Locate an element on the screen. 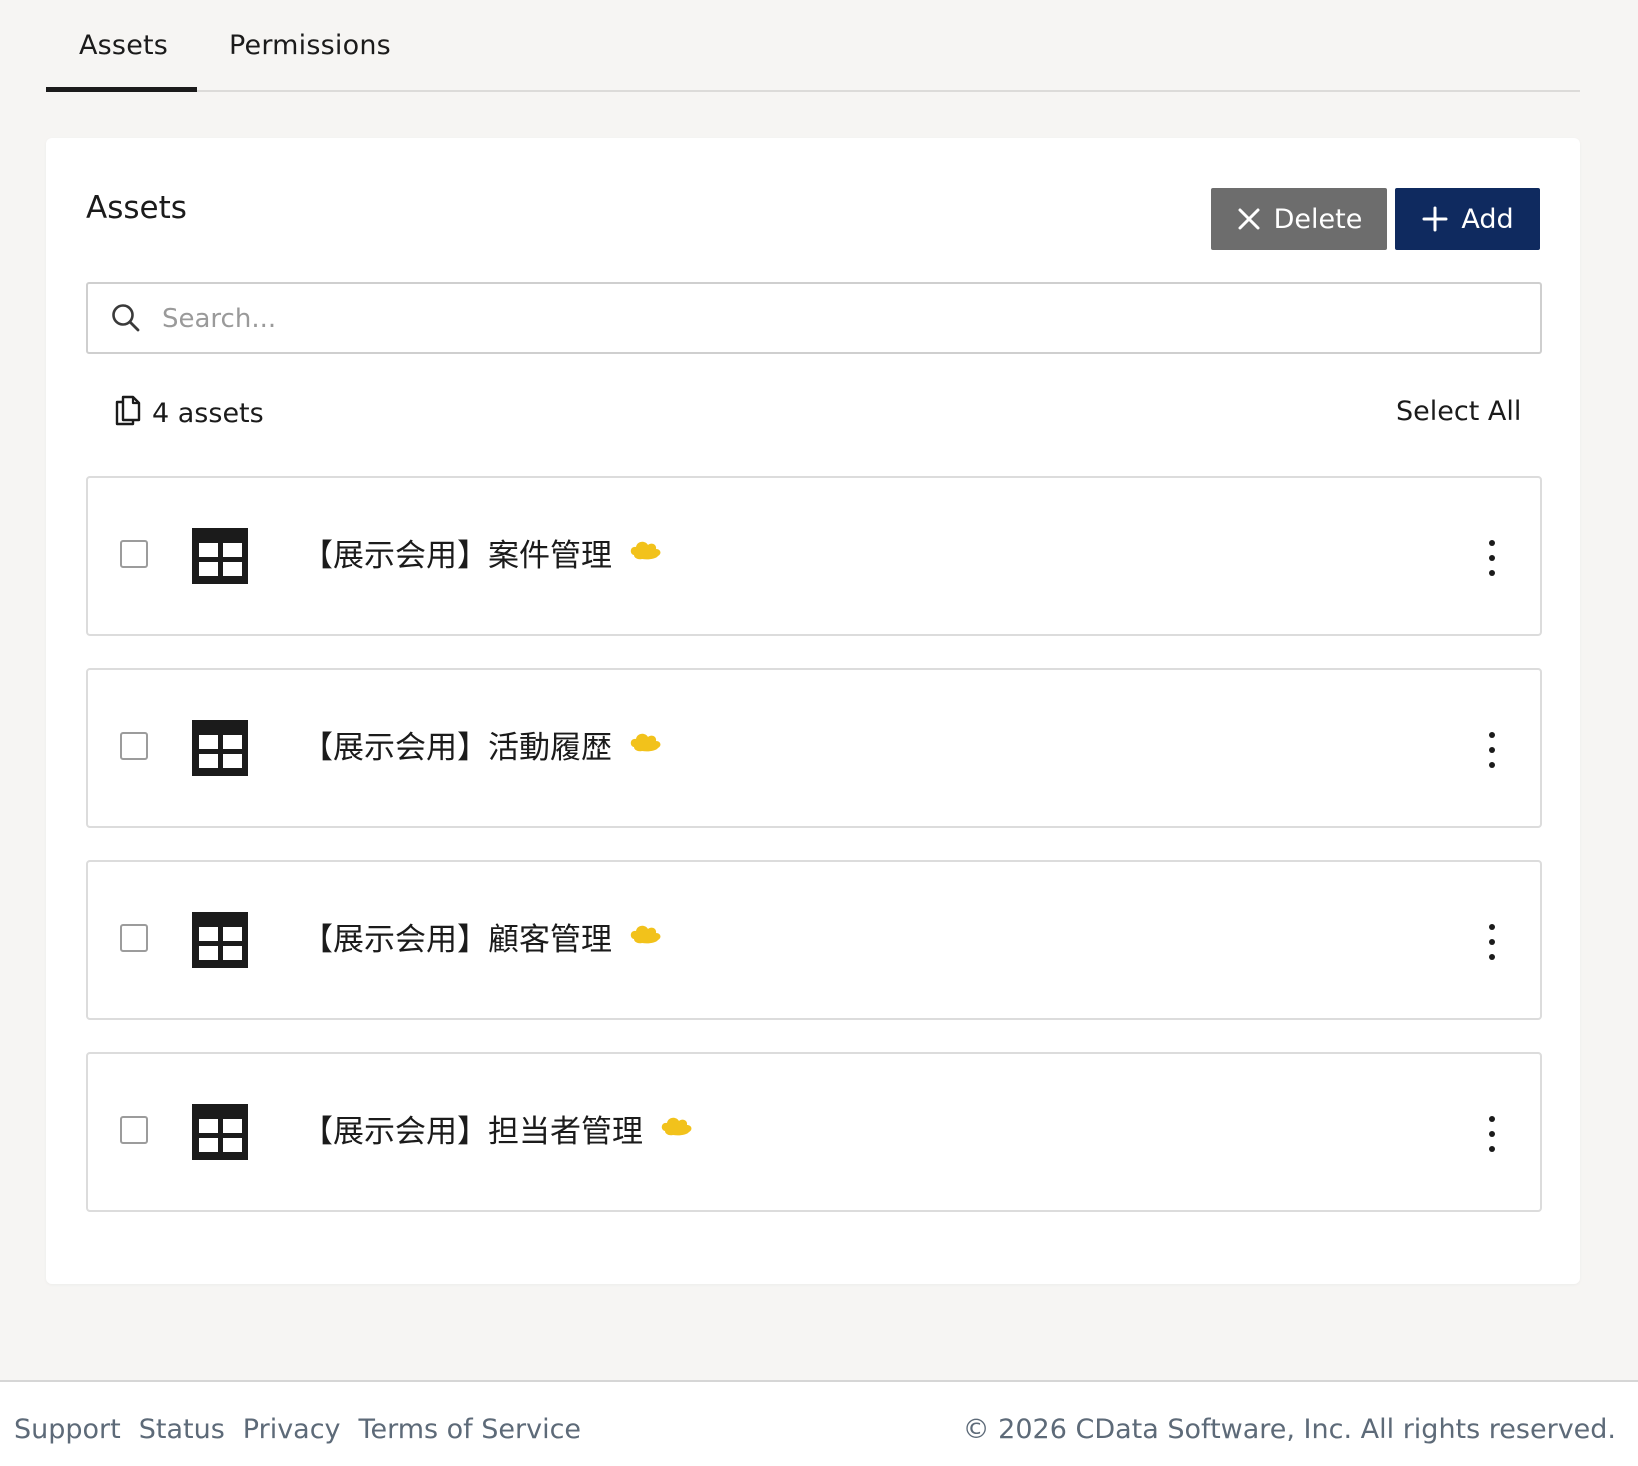 The image size is (1638, 1466). delete-button-label: Delete is located at coordinates (1318, 219).